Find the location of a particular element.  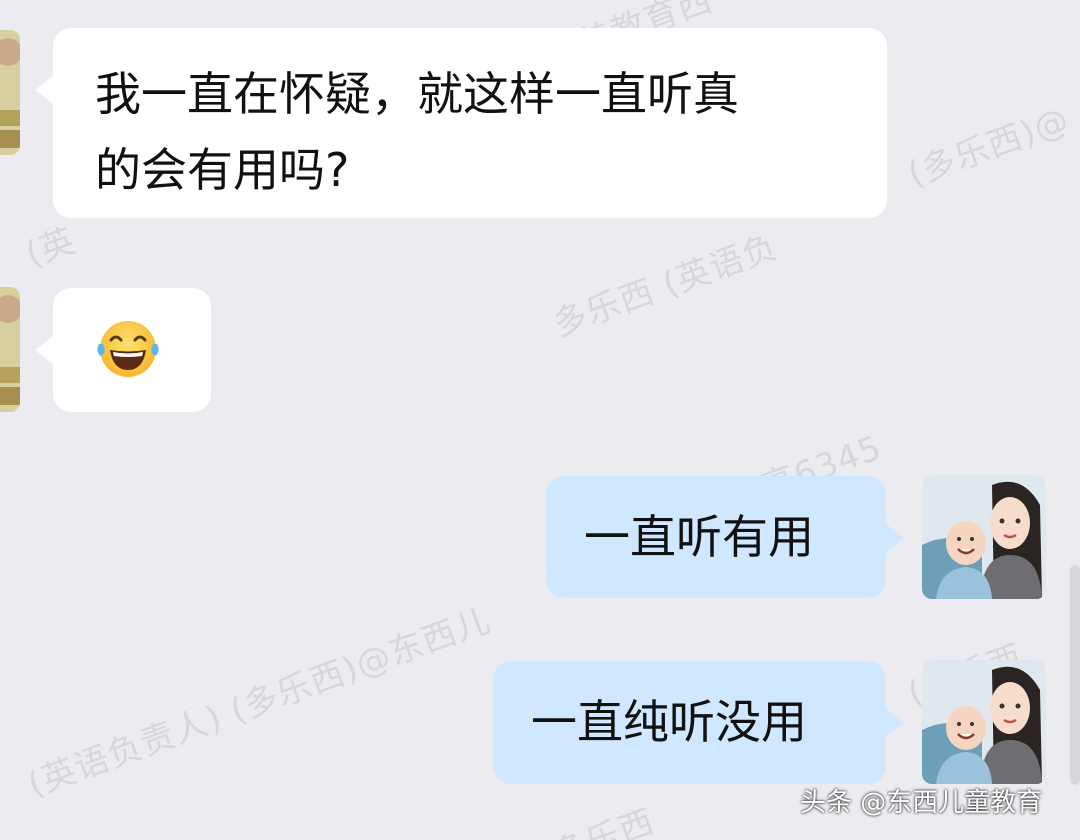

message-text: 一直听有用 is located at coordinates (699, 537).